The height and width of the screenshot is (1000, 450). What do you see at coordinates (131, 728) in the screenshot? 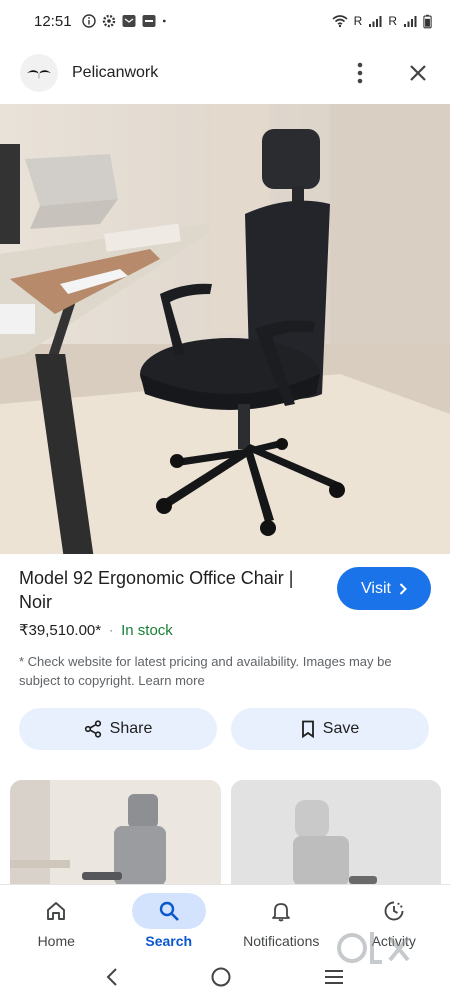
I see `share-label: Share` at bounding box center [131, 728].